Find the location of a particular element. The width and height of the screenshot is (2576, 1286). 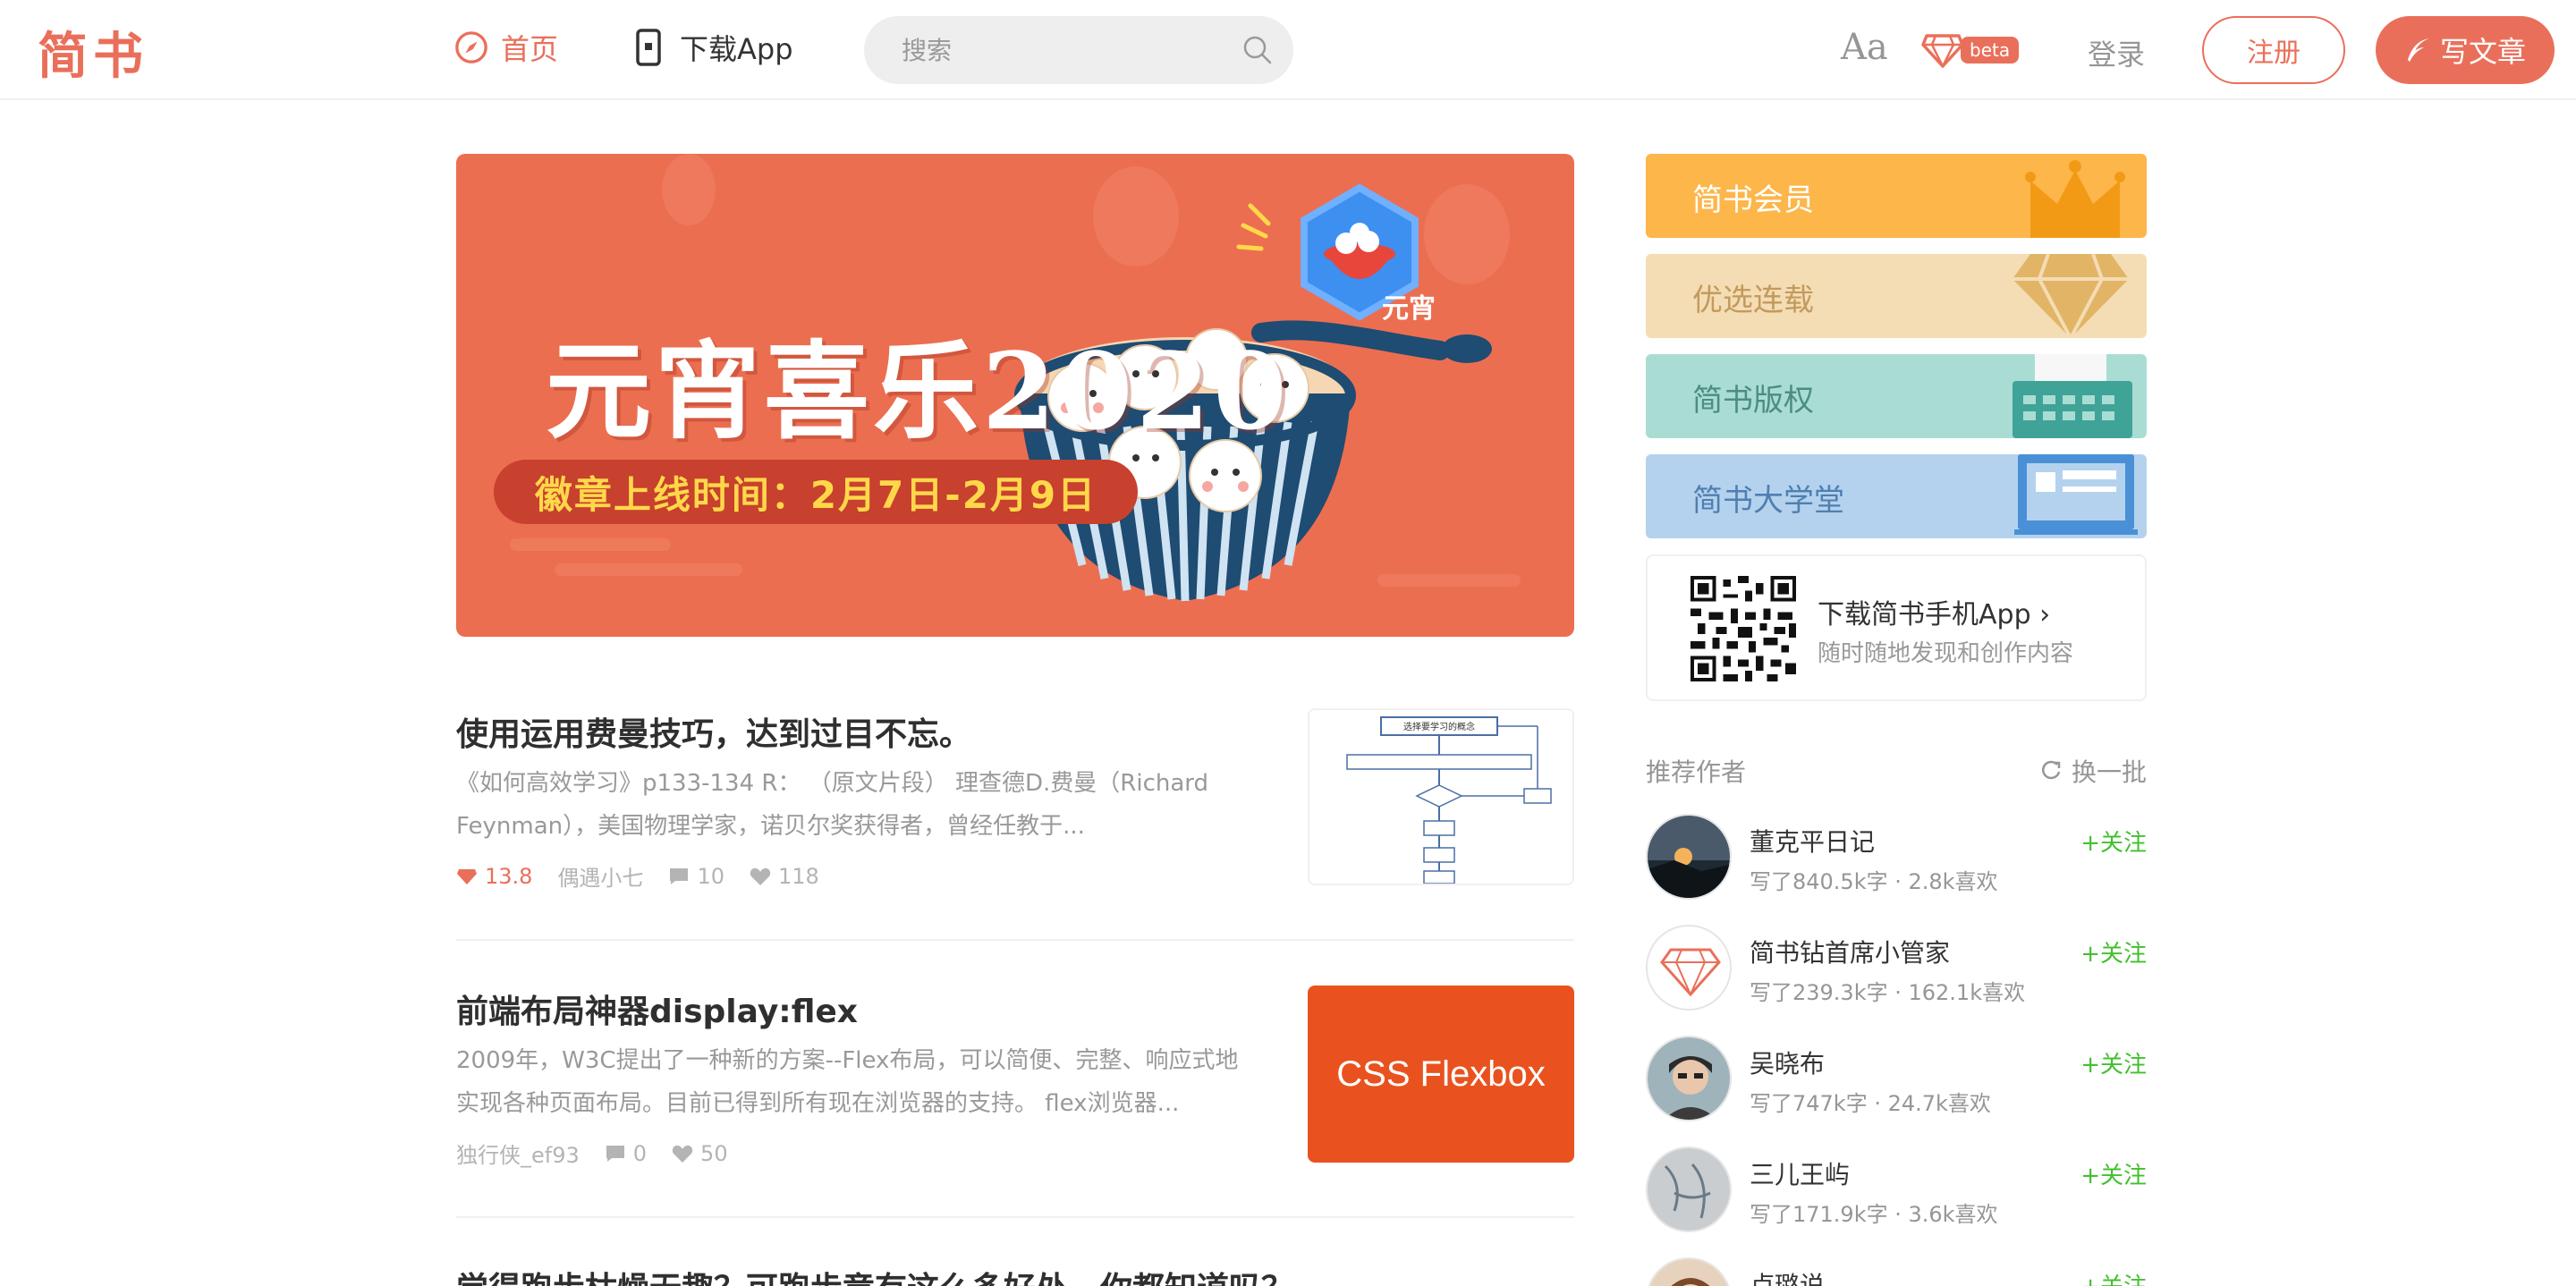

like-count: 118 is located at coordinates (784, 876).